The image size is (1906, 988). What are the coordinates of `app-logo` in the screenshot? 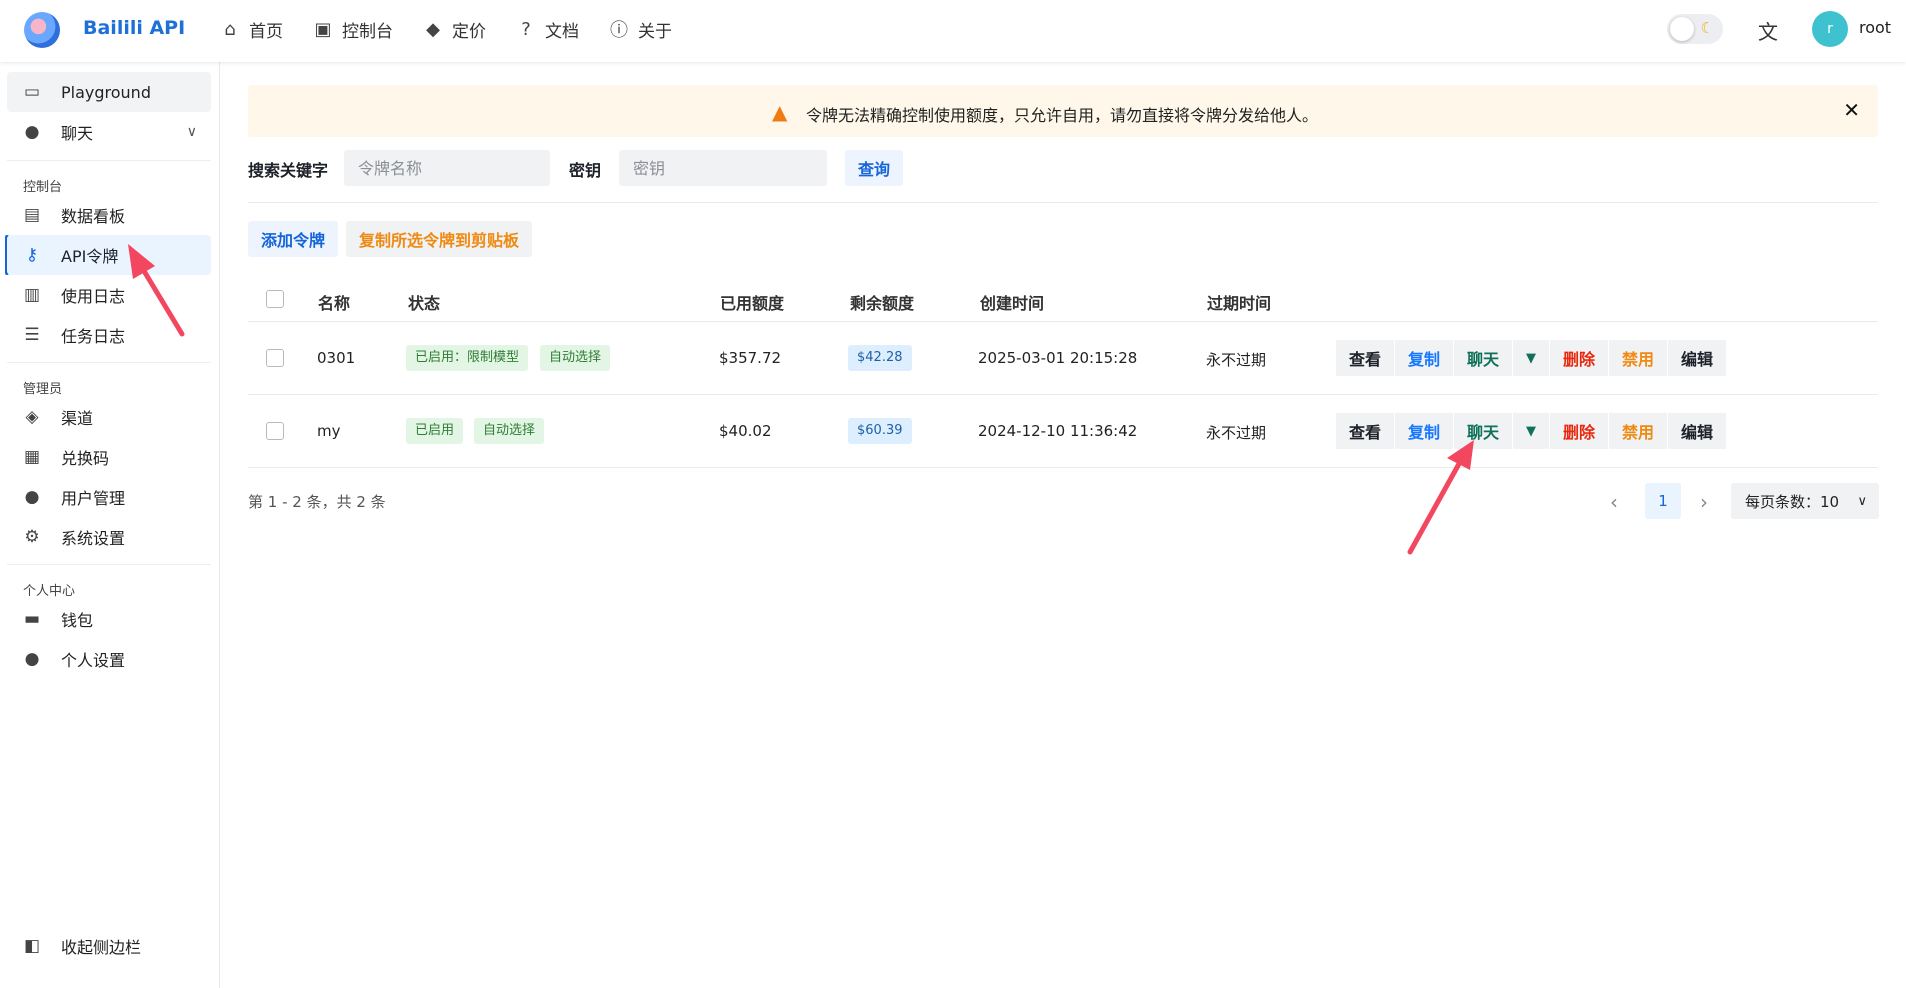 It's located at (42, 30).